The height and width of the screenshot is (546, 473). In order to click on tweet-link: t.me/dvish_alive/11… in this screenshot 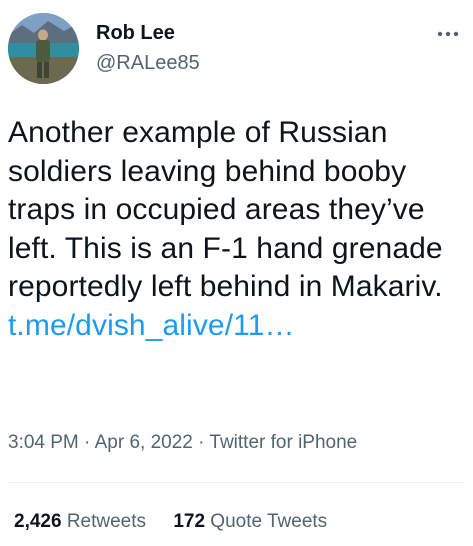, I will do `click(235, 326)`.